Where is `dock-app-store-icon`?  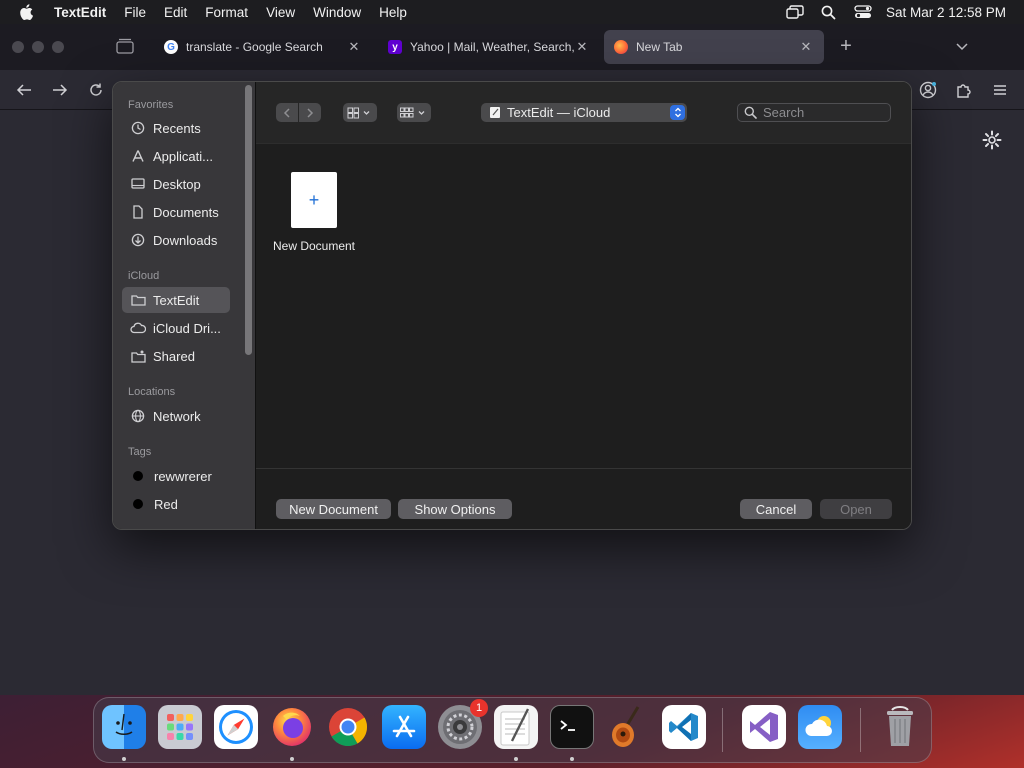
dock-app-store-icon is located at coordinates (404, 727).